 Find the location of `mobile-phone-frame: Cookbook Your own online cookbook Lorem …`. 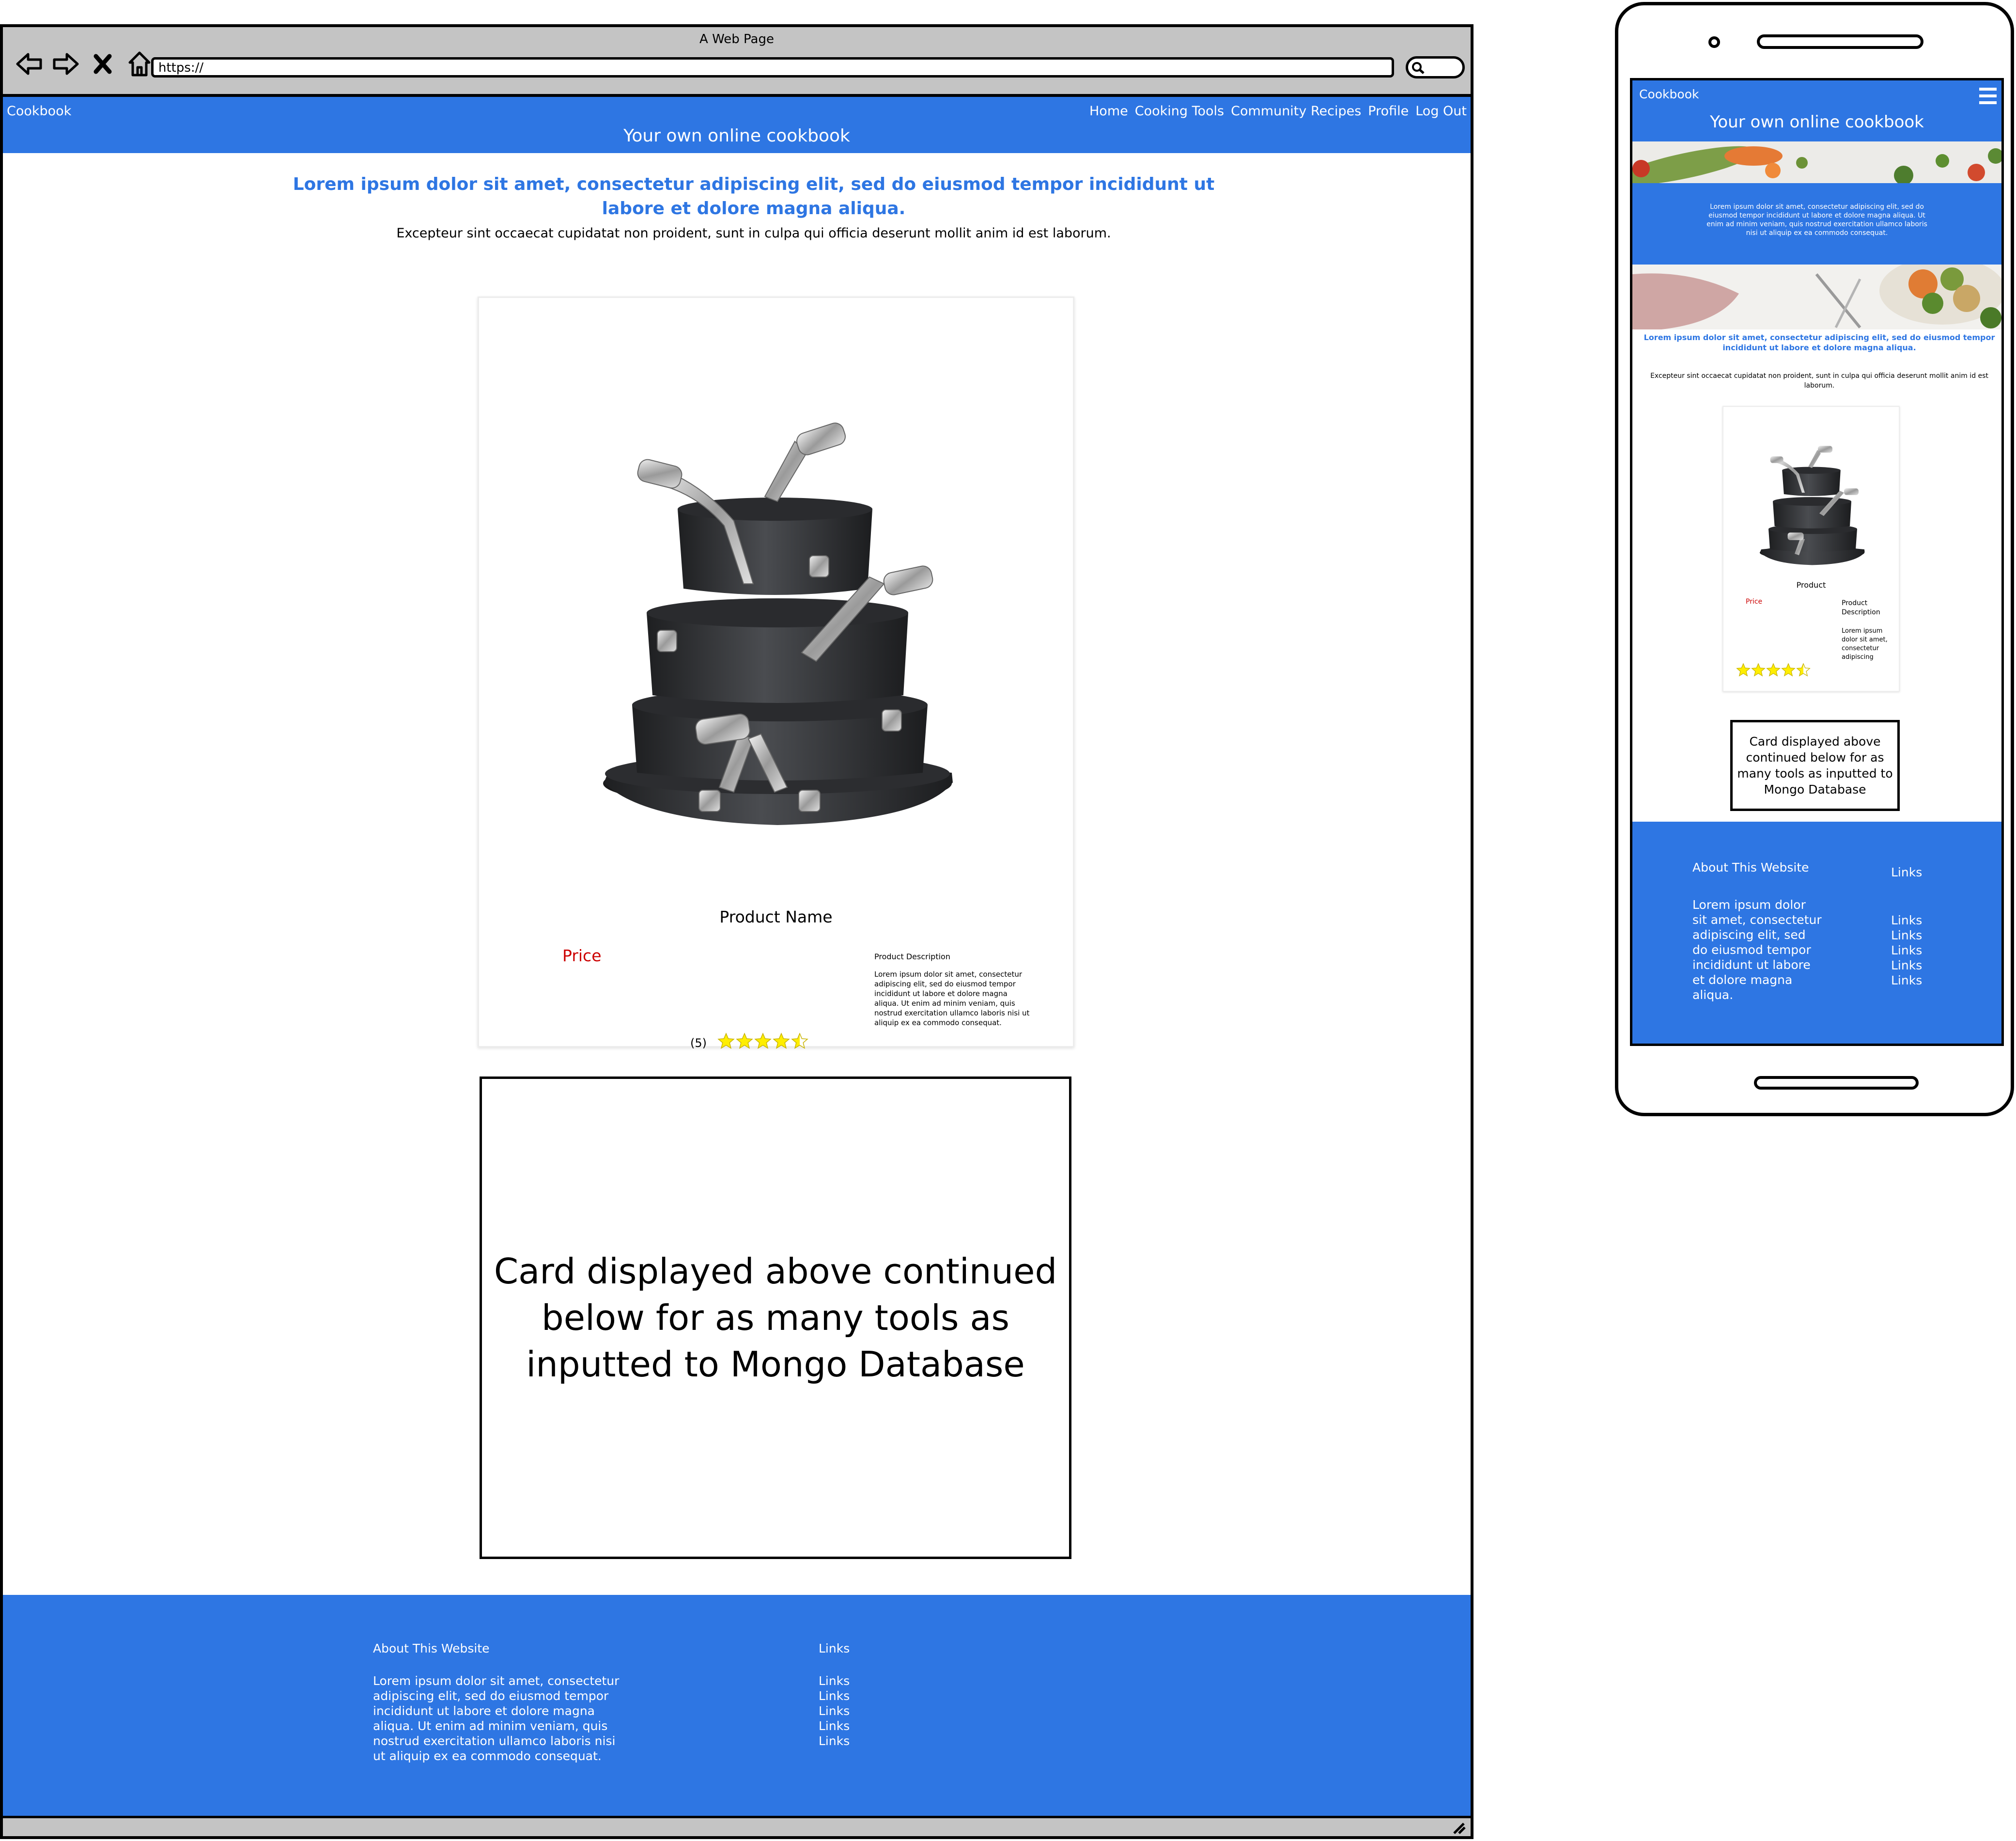

mobile-phone-frame: Cookbook Your own online cookbook Lorem … is located at coordinates (1814, 559).